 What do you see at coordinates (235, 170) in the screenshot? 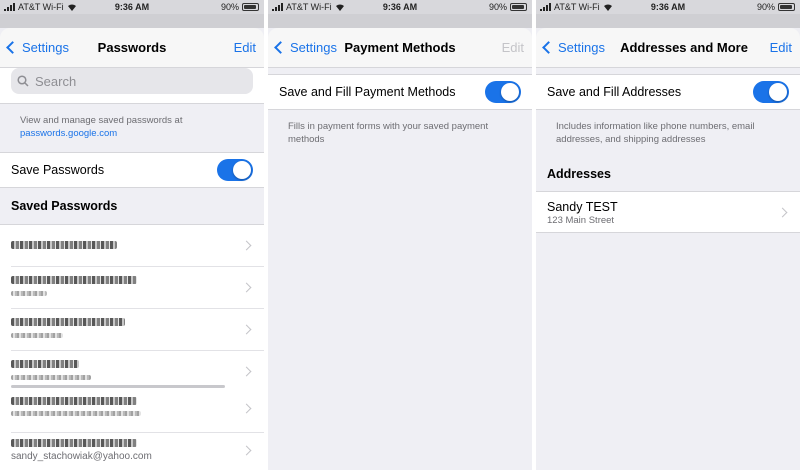
I see `save-passwords-toggle` at bounding box center [235, 170].